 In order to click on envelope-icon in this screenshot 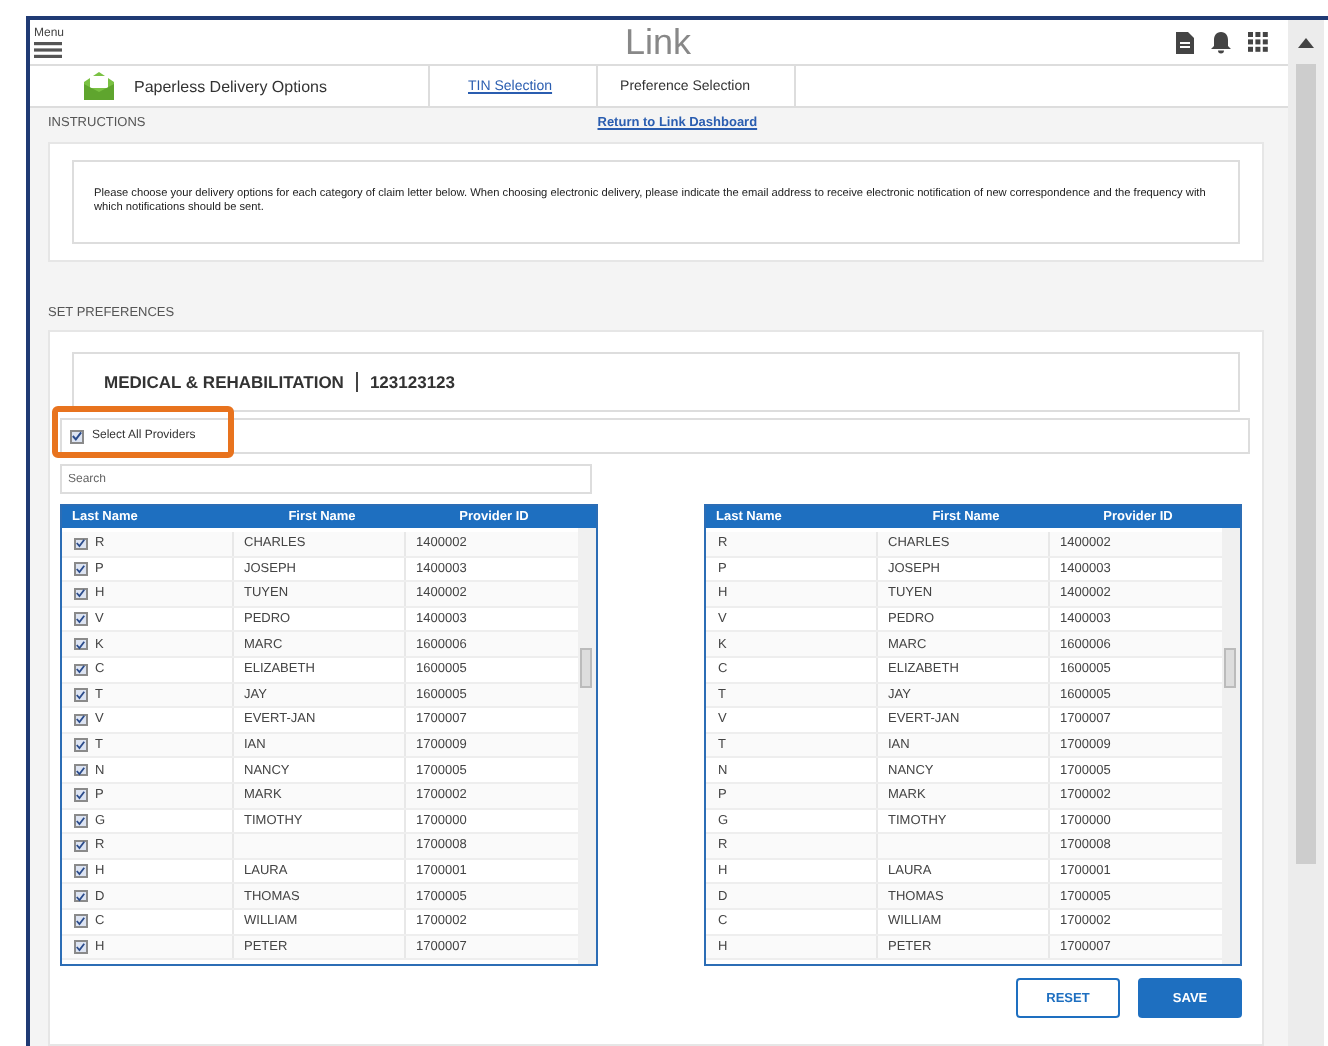, I will do `click(99, 86)`.